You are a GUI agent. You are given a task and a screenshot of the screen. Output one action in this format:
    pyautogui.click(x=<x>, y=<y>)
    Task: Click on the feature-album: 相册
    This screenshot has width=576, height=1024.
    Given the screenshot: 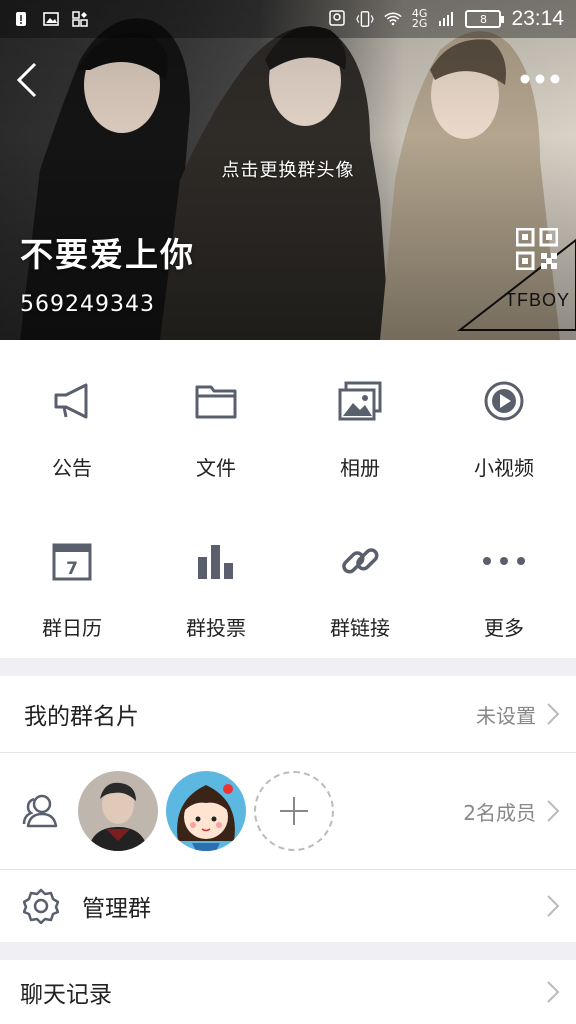 What is the action you would take?
    pyautogui.click(x=360, y=420)
    